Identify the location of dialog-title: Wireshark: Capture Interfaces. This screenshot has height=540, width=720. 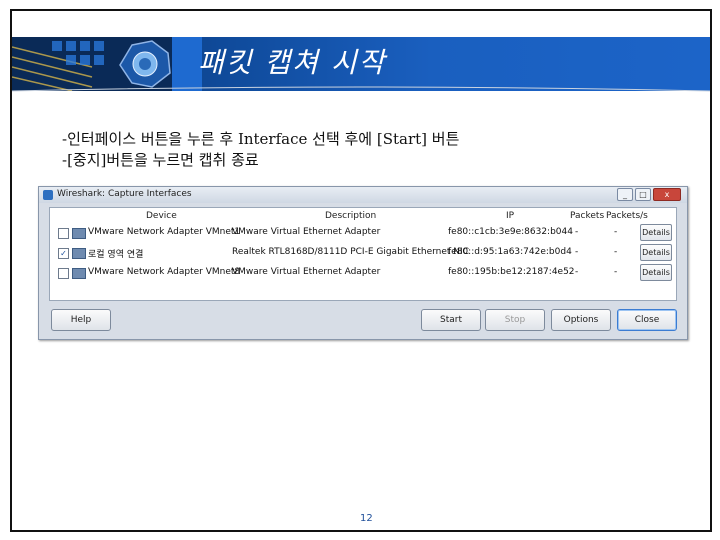
(124, 194).